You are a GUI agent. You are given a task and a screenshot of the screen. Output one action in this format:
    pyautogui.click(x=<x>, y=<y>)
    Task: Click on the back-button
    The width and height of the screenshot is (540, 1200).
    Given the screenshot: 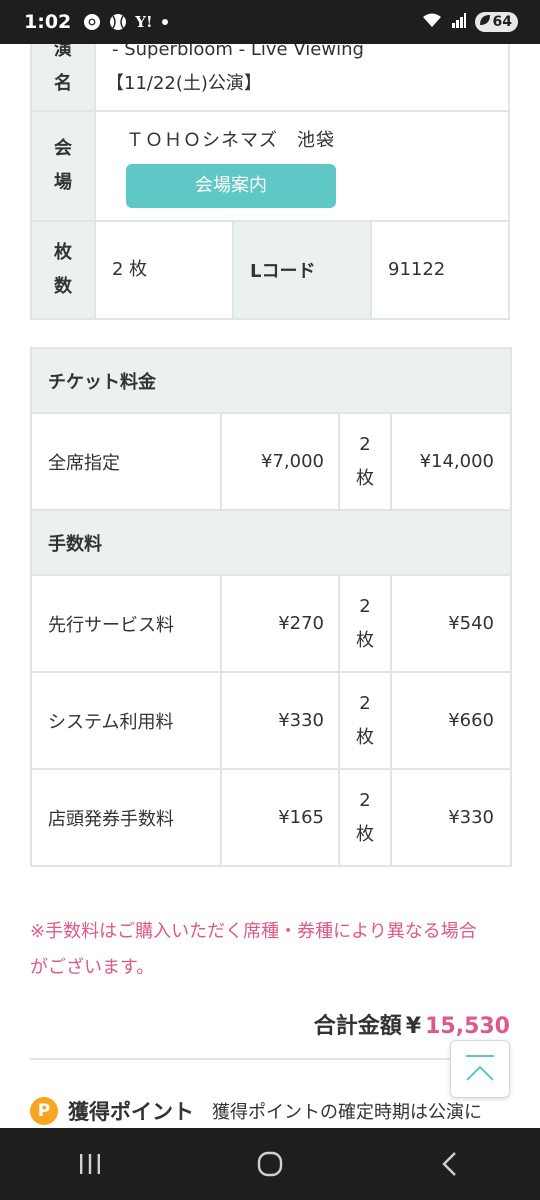 What is the action you would take?
    pyautogui.click(x=450, y=1164)
    